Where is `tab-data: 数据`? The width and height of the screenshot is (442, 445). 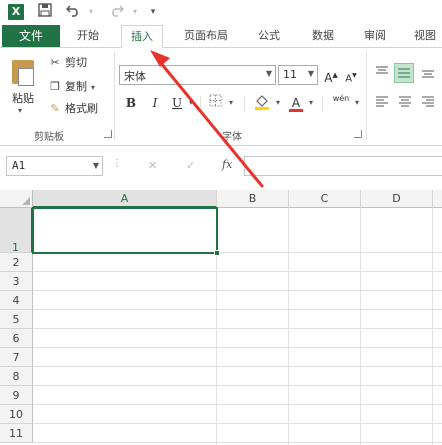 tab-data: 数据 is located at coordinates (323, 36).